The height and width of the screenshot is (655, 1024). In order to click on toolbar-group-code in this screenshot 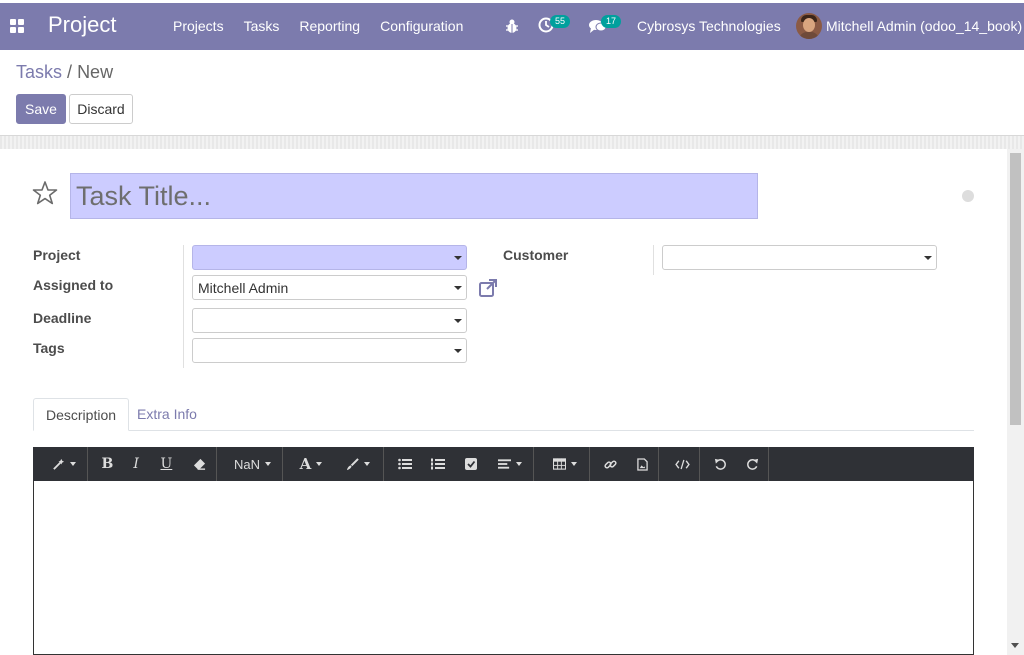, I will do `click(682, 464)`.